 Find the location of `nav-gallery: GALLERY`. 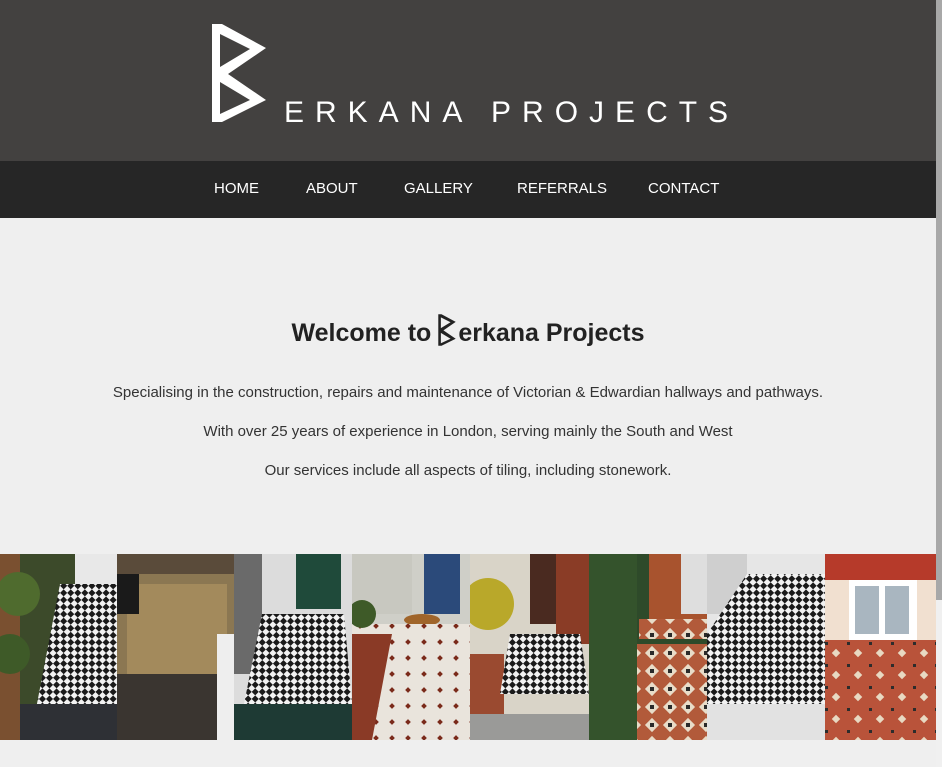

nav-gallery: GALLERY is located at coordinates (438, 188).